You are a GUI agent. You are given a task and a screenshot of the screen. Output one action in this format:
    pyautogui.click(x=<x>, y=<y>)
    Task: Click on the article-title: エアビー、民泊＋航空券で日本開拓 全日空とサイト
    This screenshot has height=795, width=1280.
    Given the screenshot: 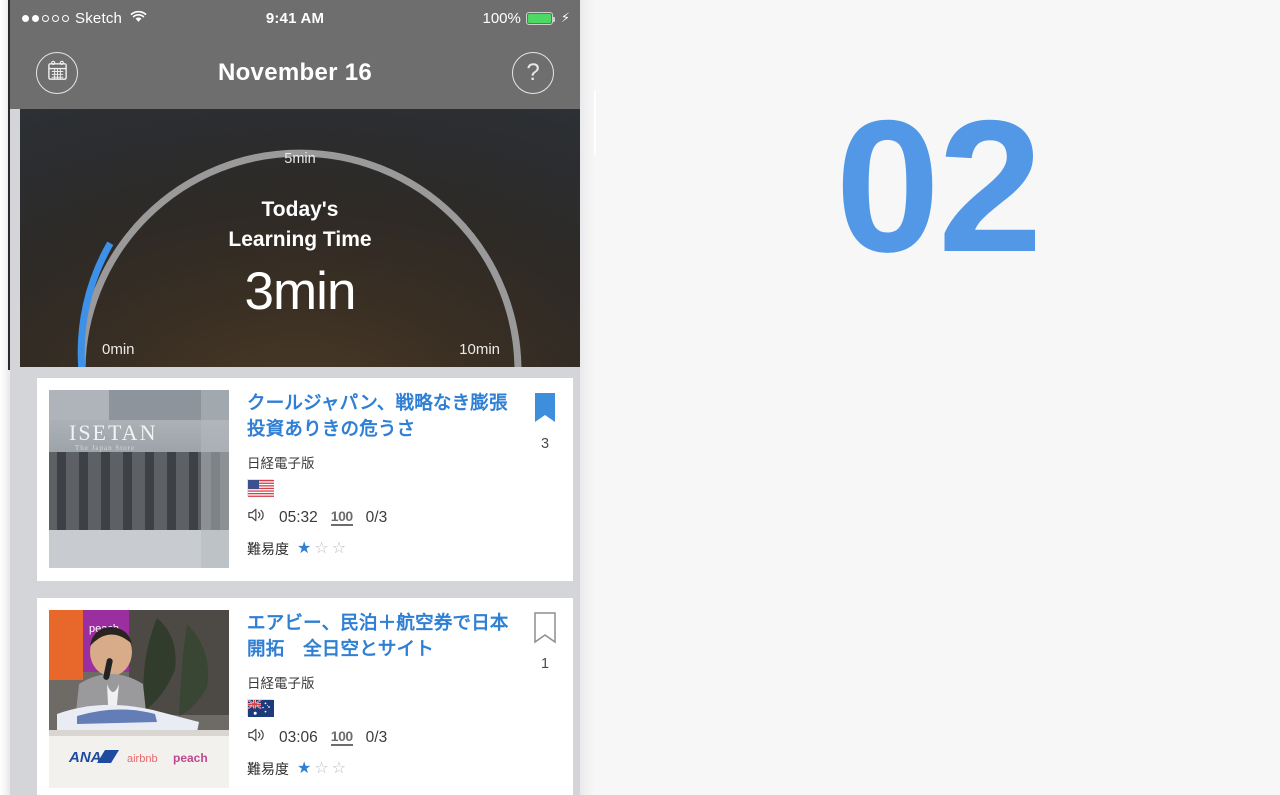 What is the action you would take?
    pyautogui.click(x=381, y=635)
    